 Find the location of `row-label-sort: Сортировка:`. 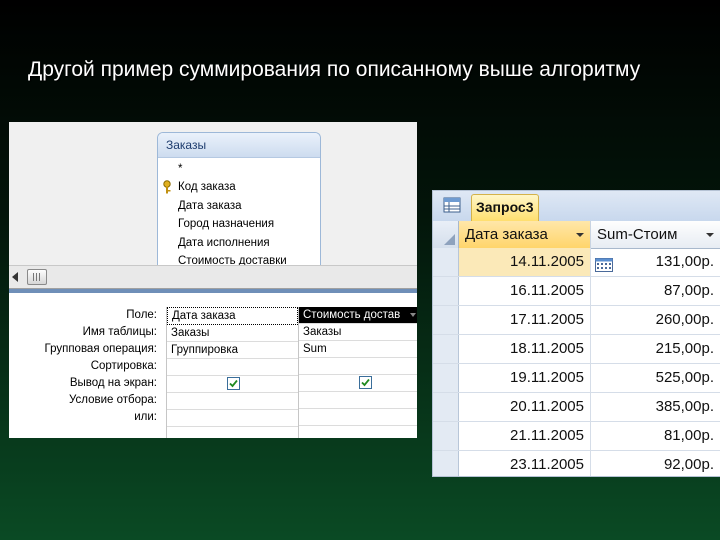

row-label-sort: Сортировка: is located at coordinates (123, 366).